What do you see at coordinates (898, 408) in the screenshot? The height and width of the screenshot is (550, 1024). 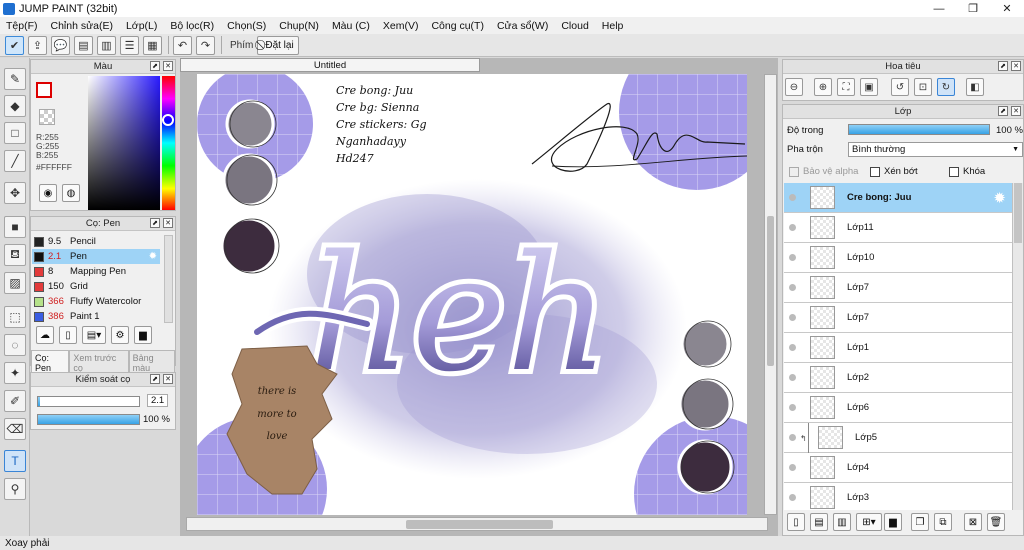 I see `layer-row: Lớp6` at bounding box center [898, 408].